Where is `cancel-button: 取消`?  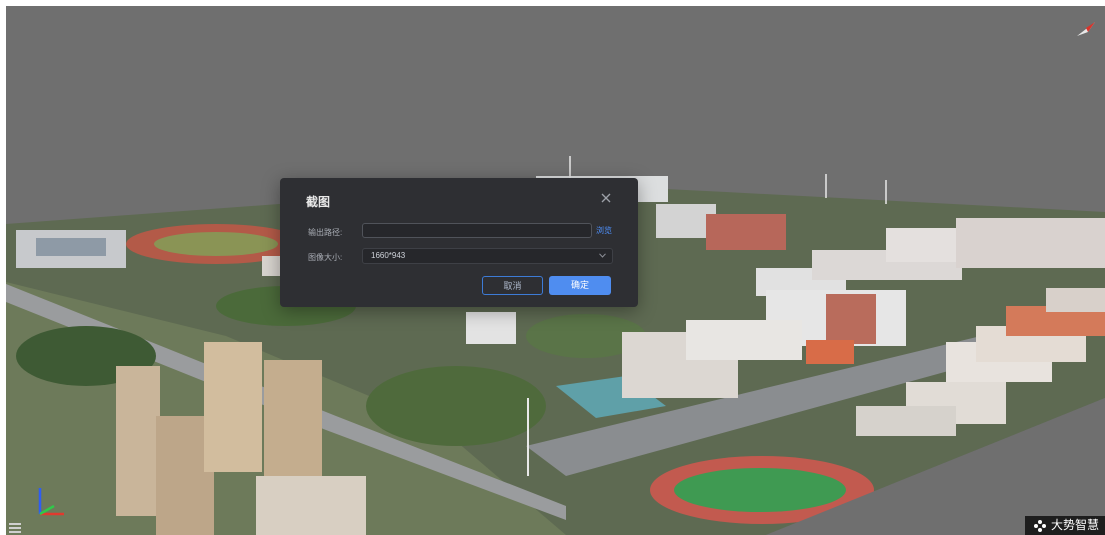
cancel-button: 取消 is located at coordinates (512, 285).